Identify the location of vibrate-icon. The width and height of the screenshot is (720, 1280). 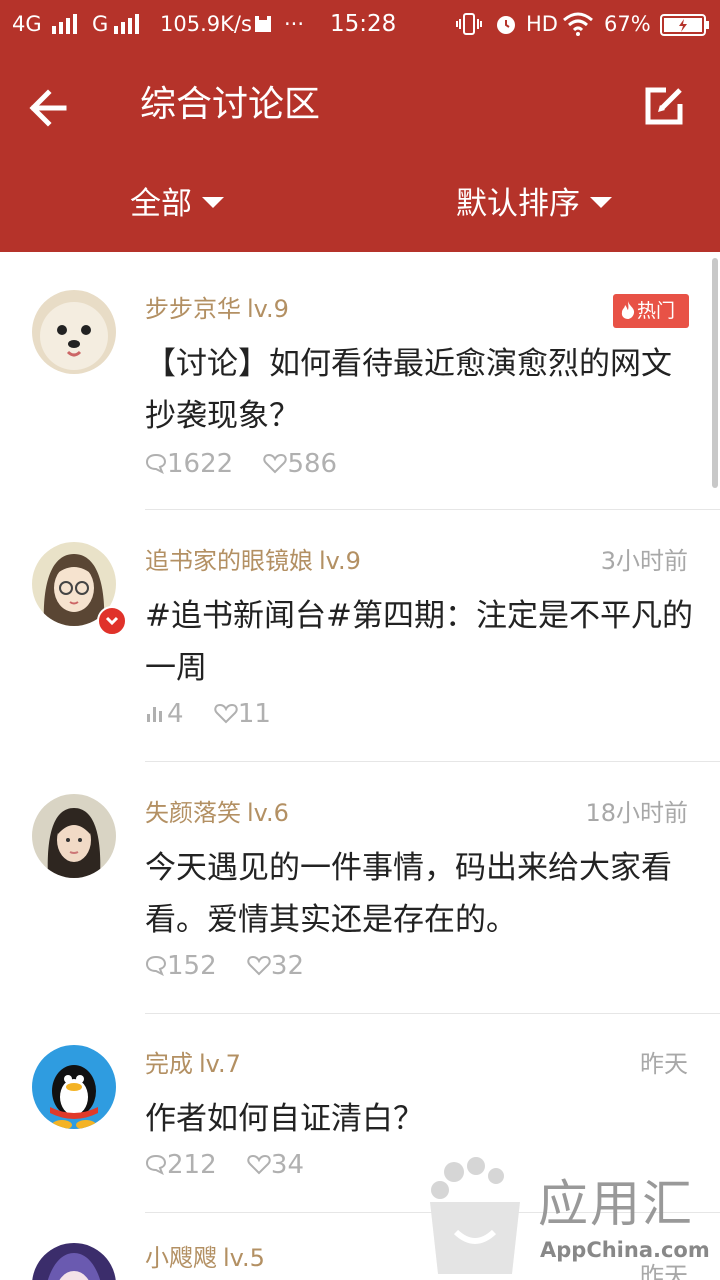
(469, 26).